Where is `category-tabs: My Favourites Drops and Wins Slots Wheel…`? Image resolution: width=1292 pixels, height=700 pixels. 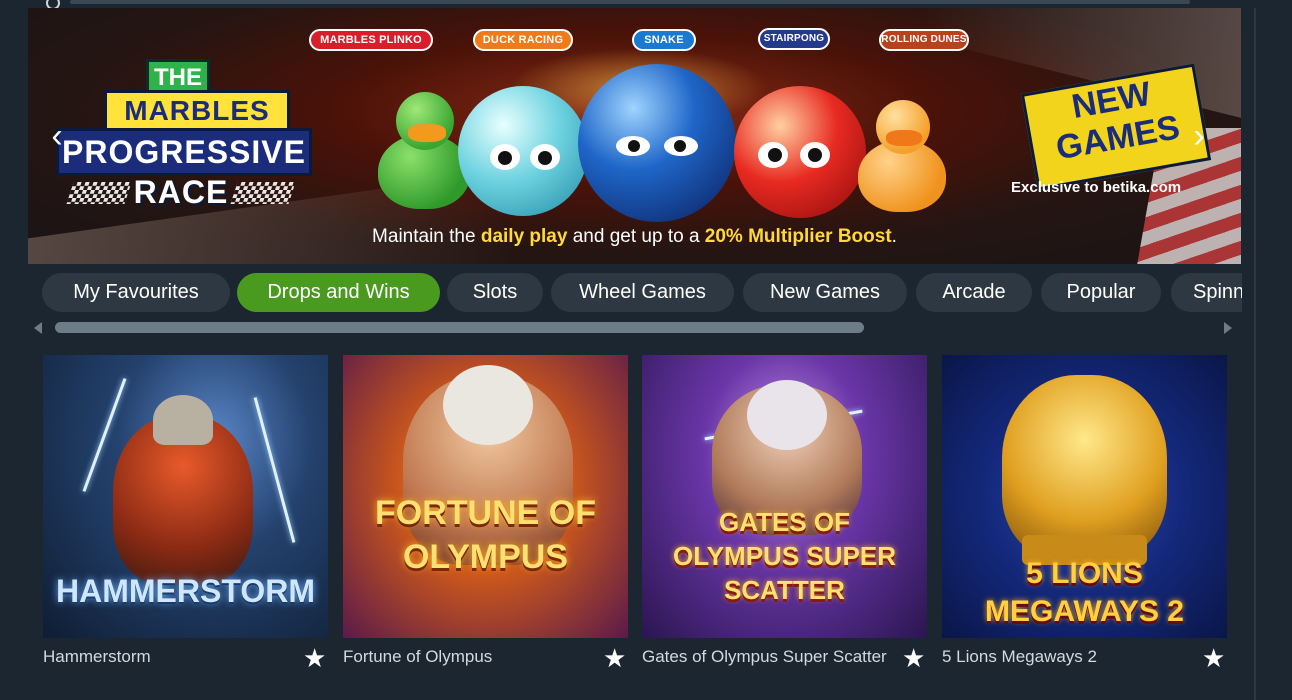 category-tabs: My Favourites Drops and Wins Slots Wheel… is located at coordinates (642, 293).